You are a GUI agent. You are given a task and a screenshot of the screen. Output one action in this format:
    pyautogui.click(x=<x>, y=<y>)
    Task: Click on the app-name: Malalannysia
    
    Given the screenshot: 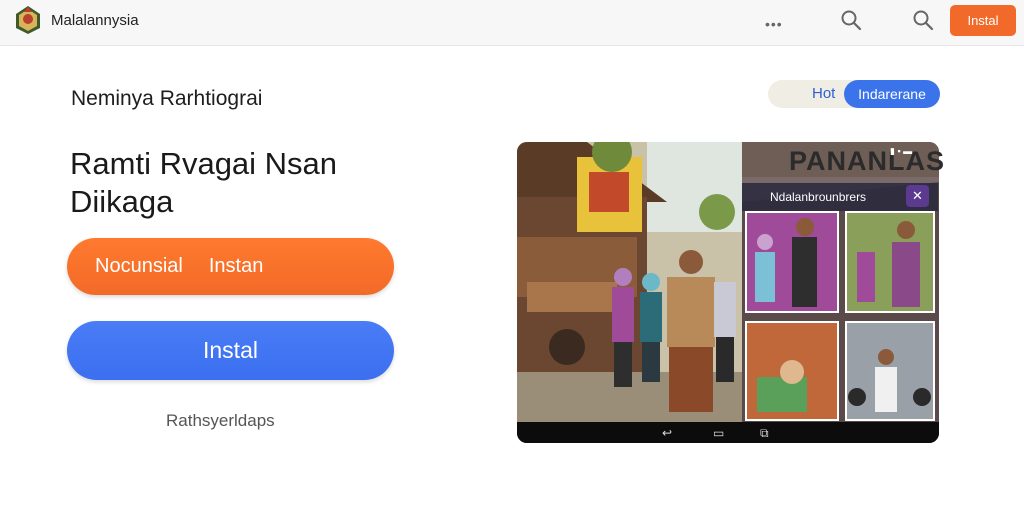 What is the action you would take?
    pyautogui.click(x=95, y=20)
    